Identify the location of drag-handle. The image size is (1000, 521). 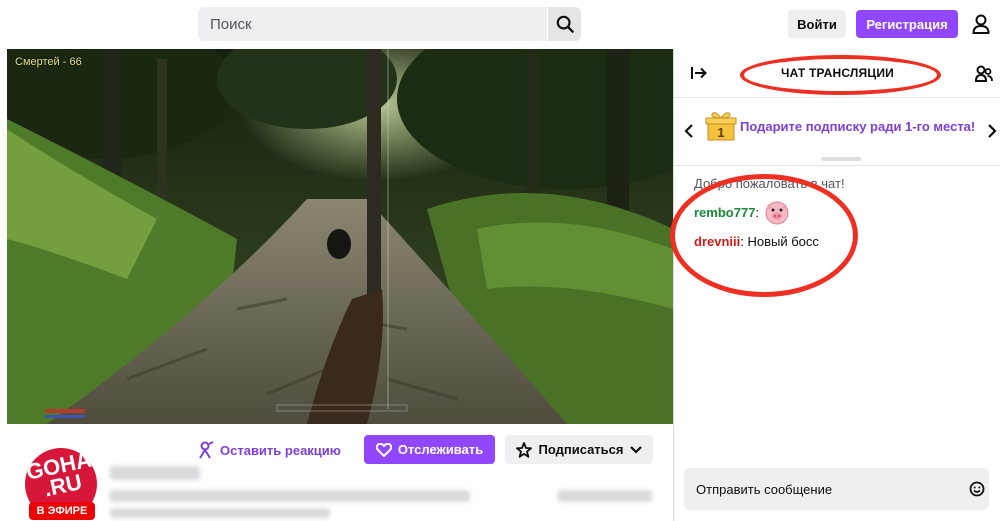
(841, 159).